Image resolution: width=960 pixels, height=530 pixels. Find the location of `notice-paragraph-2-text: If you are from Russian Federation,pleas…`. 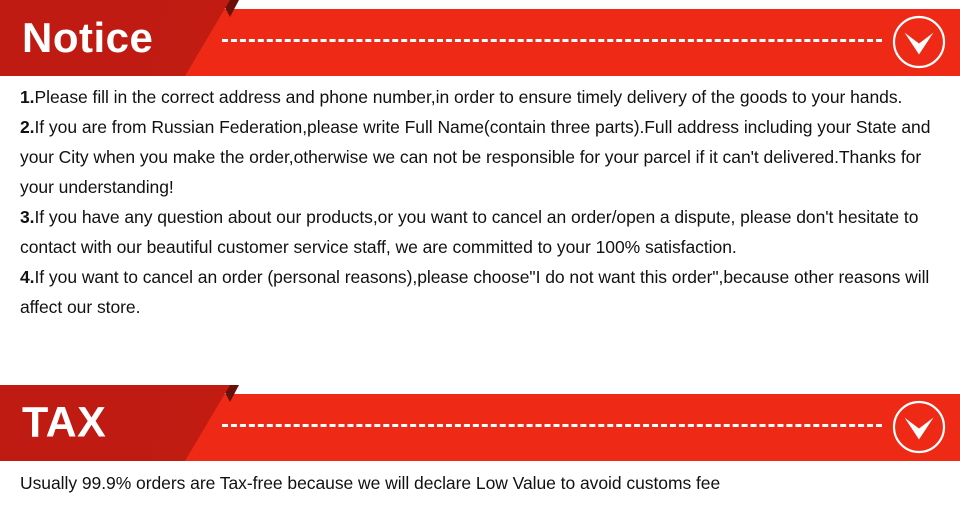

notice-paragraph-2-text: If you are from Russian Federation,pleas… is located at coordinates (475, 157).